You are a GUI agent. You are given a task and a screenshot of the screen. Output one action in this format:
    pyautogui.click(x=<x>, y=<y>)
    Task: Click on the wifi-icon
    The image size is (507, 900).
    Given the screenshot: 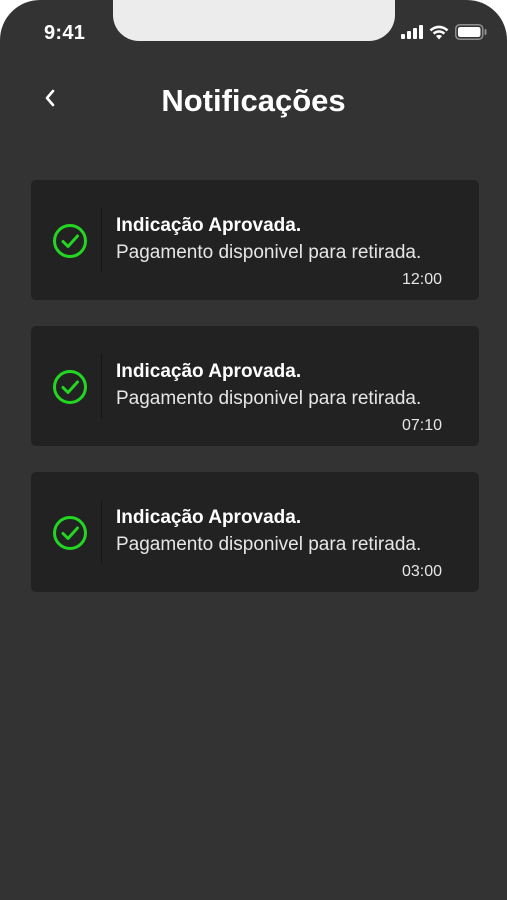 What is the action you would take?
    pyautogui.click(x=439, y=35)
    